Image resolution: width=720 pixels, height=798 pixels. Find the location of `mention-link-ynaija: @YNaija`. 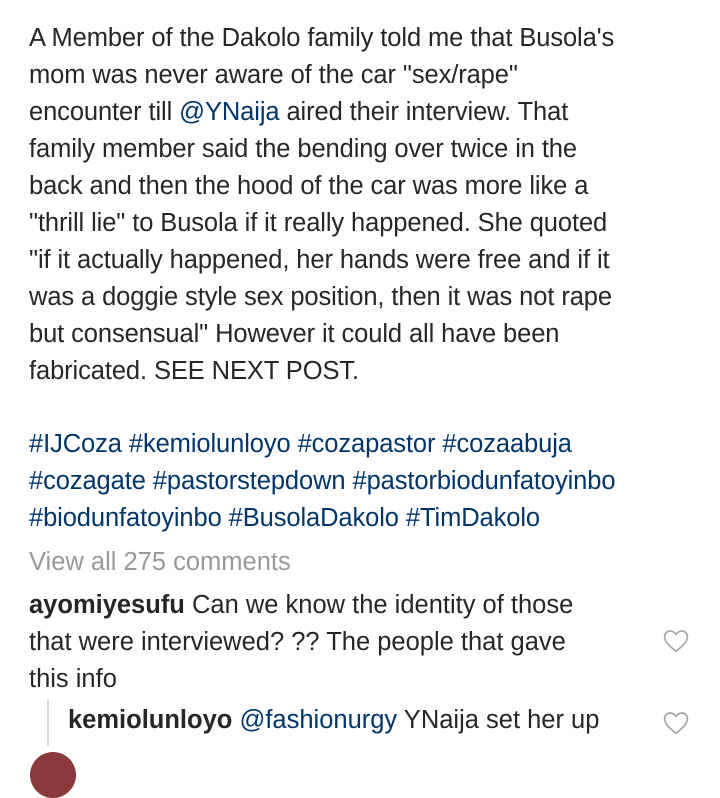

mention-link-ynaija: @YNaija is located at coordinates (229, 112).